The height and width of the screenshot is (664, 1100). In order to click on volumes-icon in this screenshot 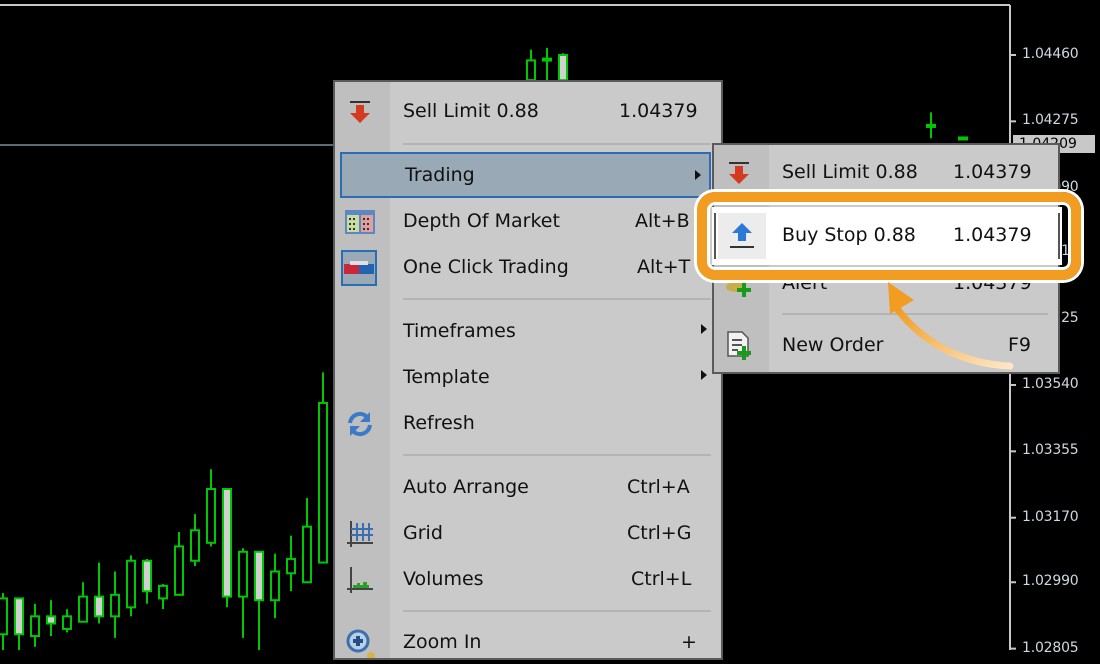, I will do `click(360, 580)`.